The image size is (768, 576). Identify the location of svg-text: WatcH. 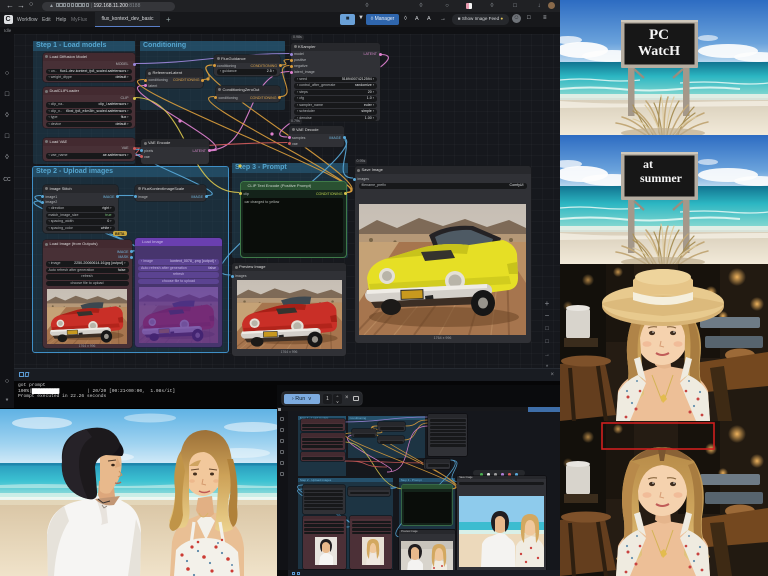
(659, 51).